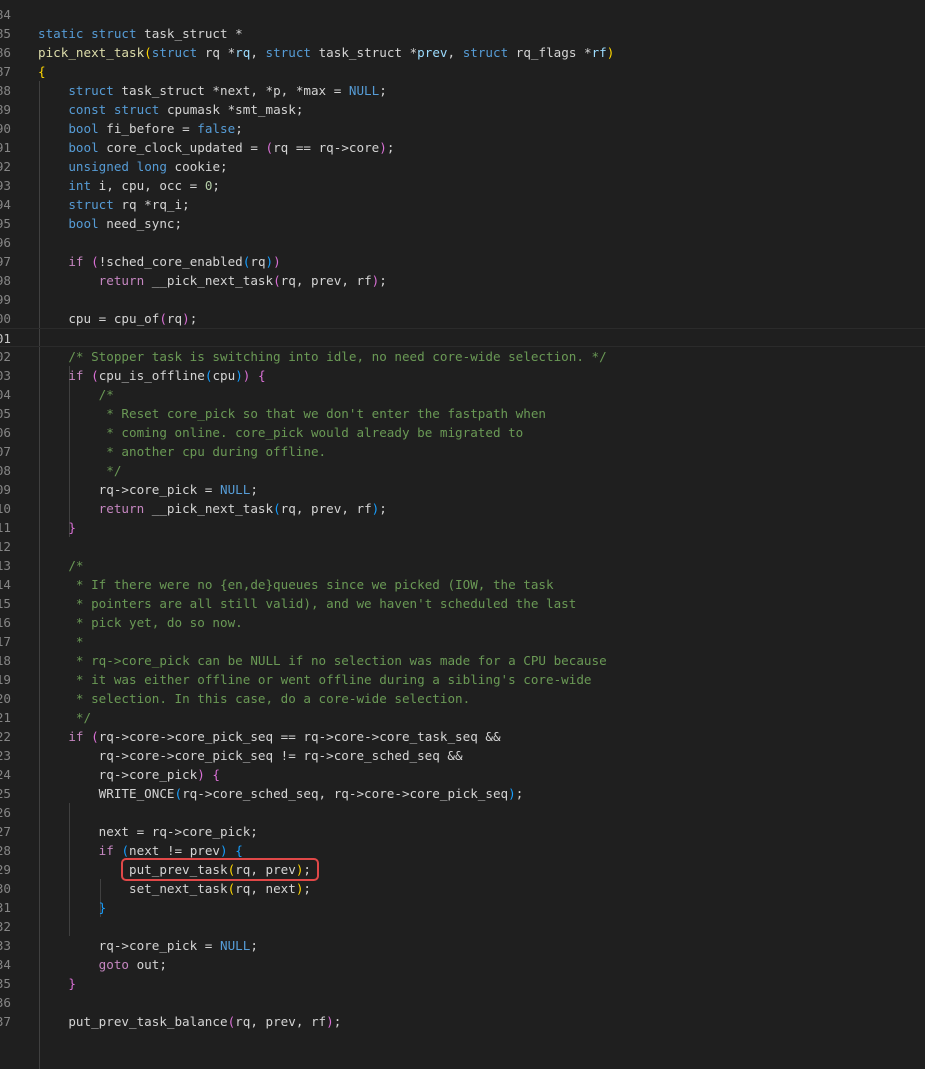 This screenshot has width=925, height=1069. I want to click on code-token: pick_next_task, so click(91, 52).